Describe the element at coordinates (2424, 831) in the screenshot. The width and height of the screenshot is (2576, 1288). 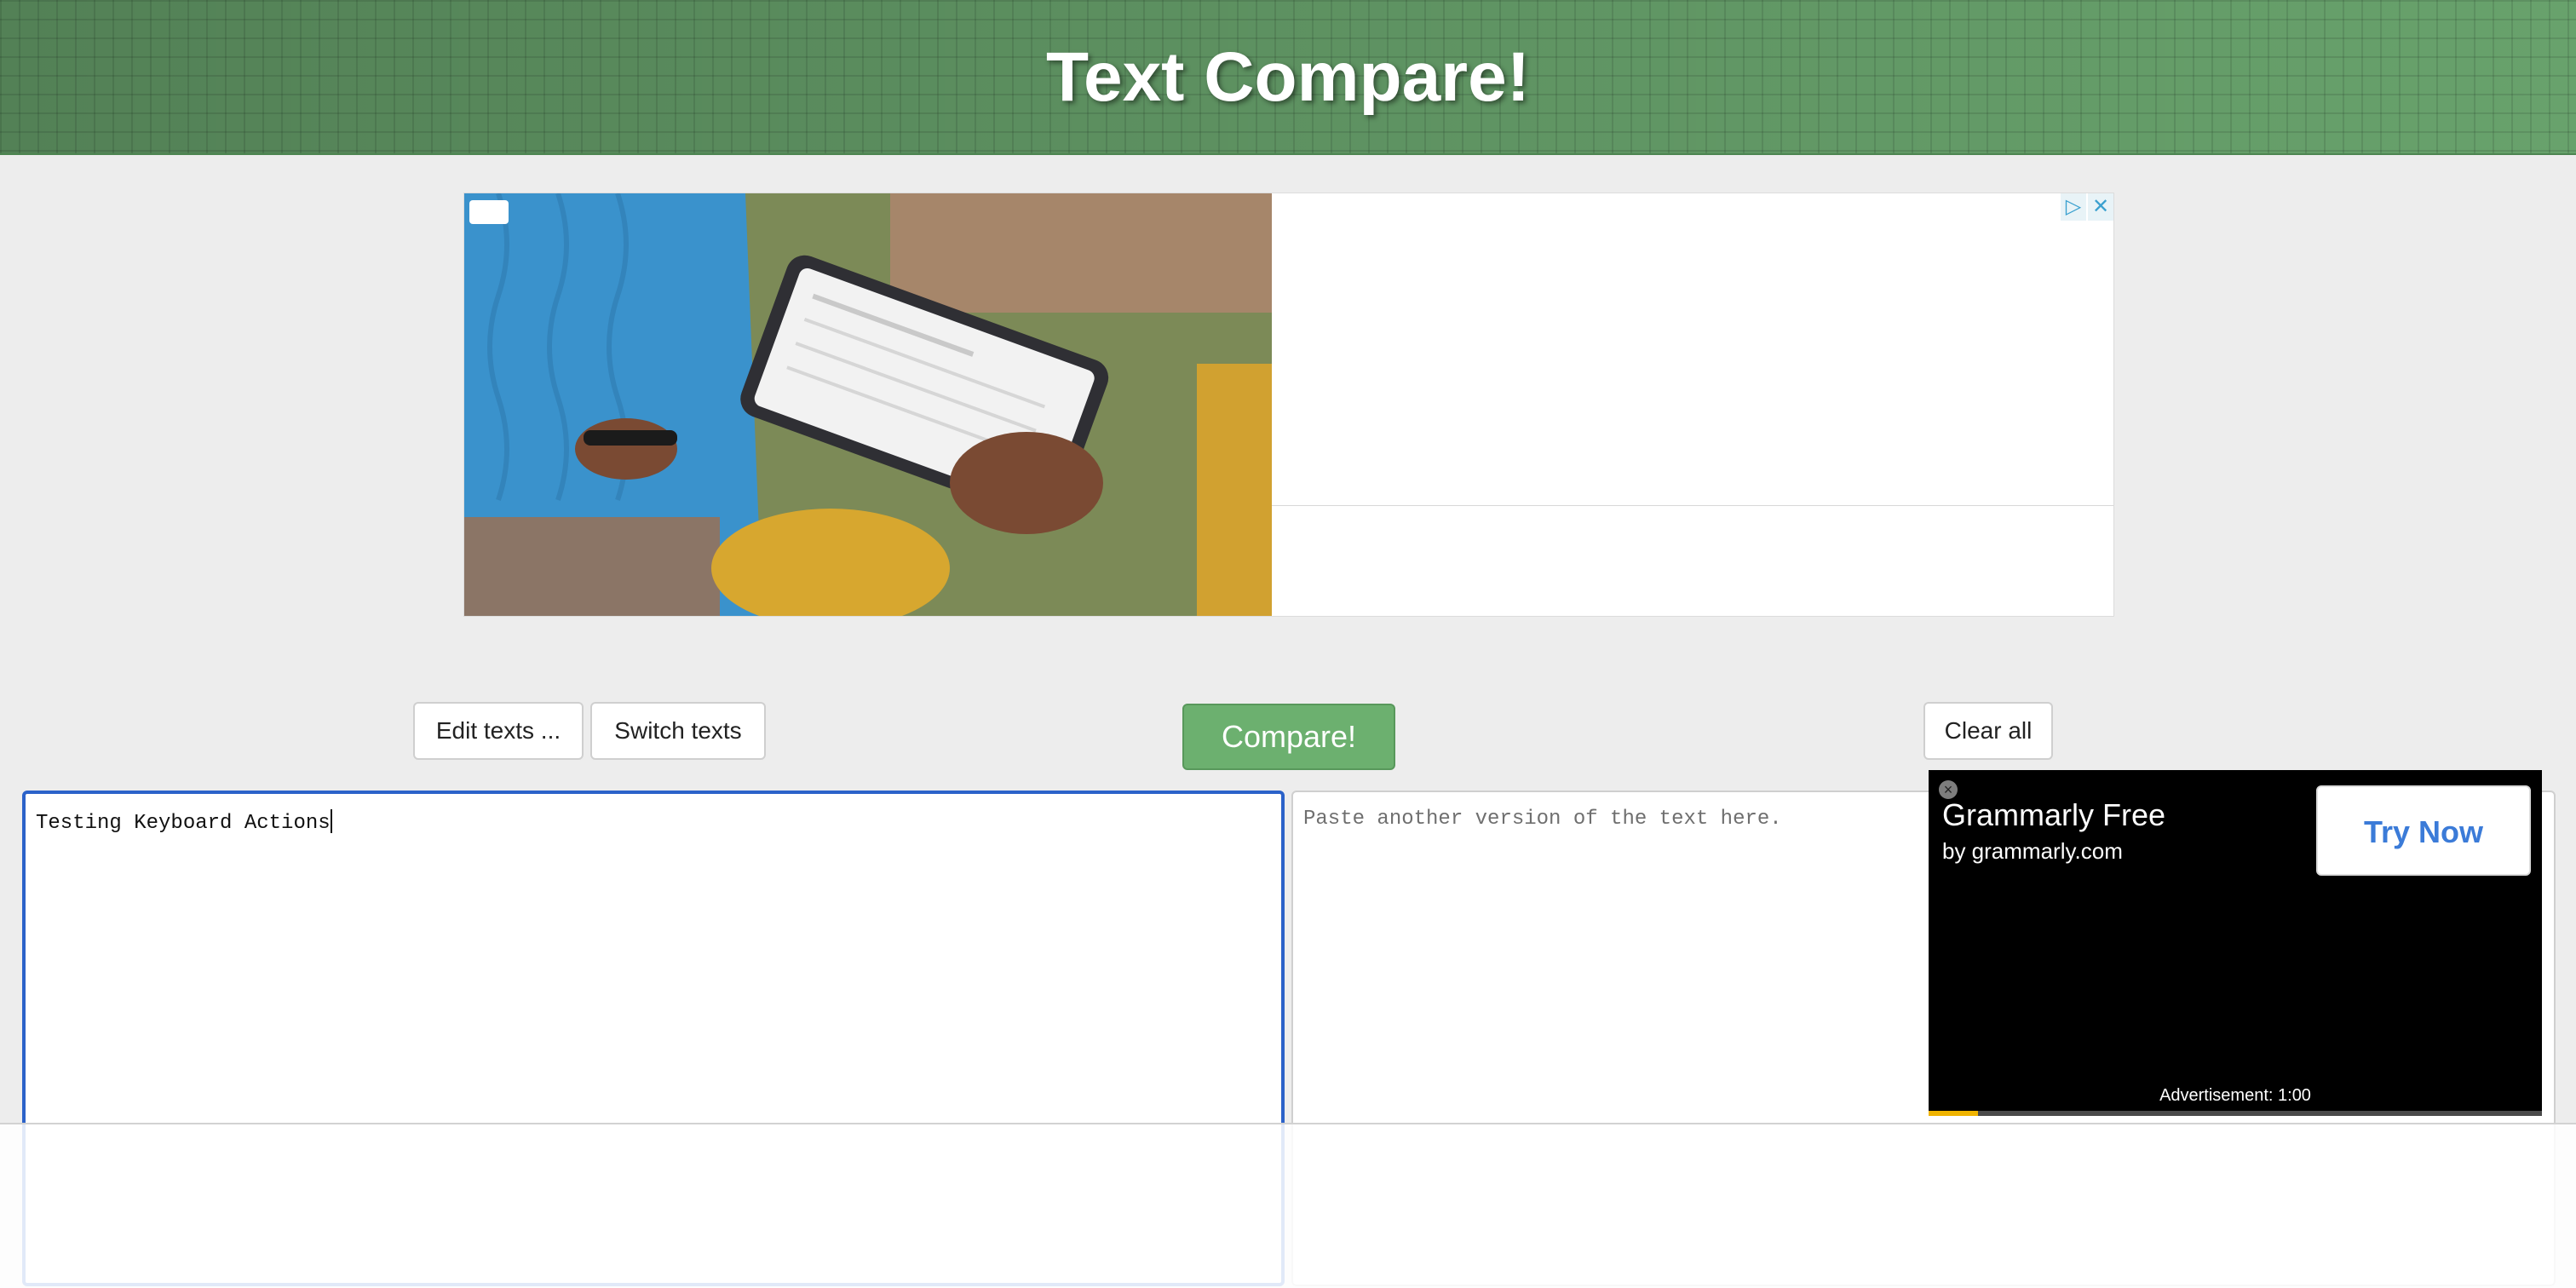
I see `try-now-button: Try Now` at that location.